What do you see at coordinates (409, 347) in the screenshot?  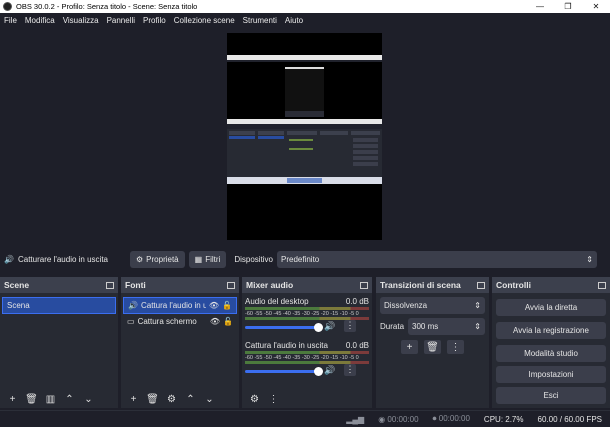 I see `add-transition-button: +` at bounding box center [409, 347].